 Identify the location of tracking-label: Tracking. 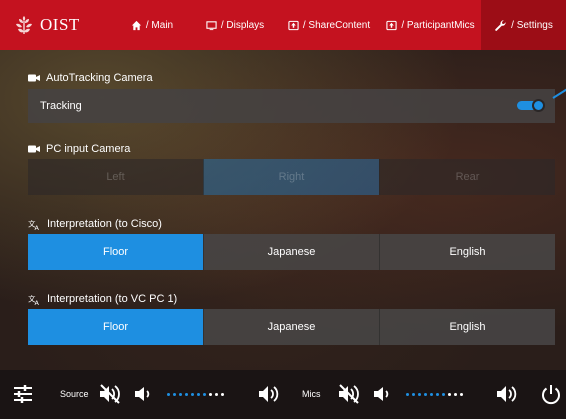
(61, 106).